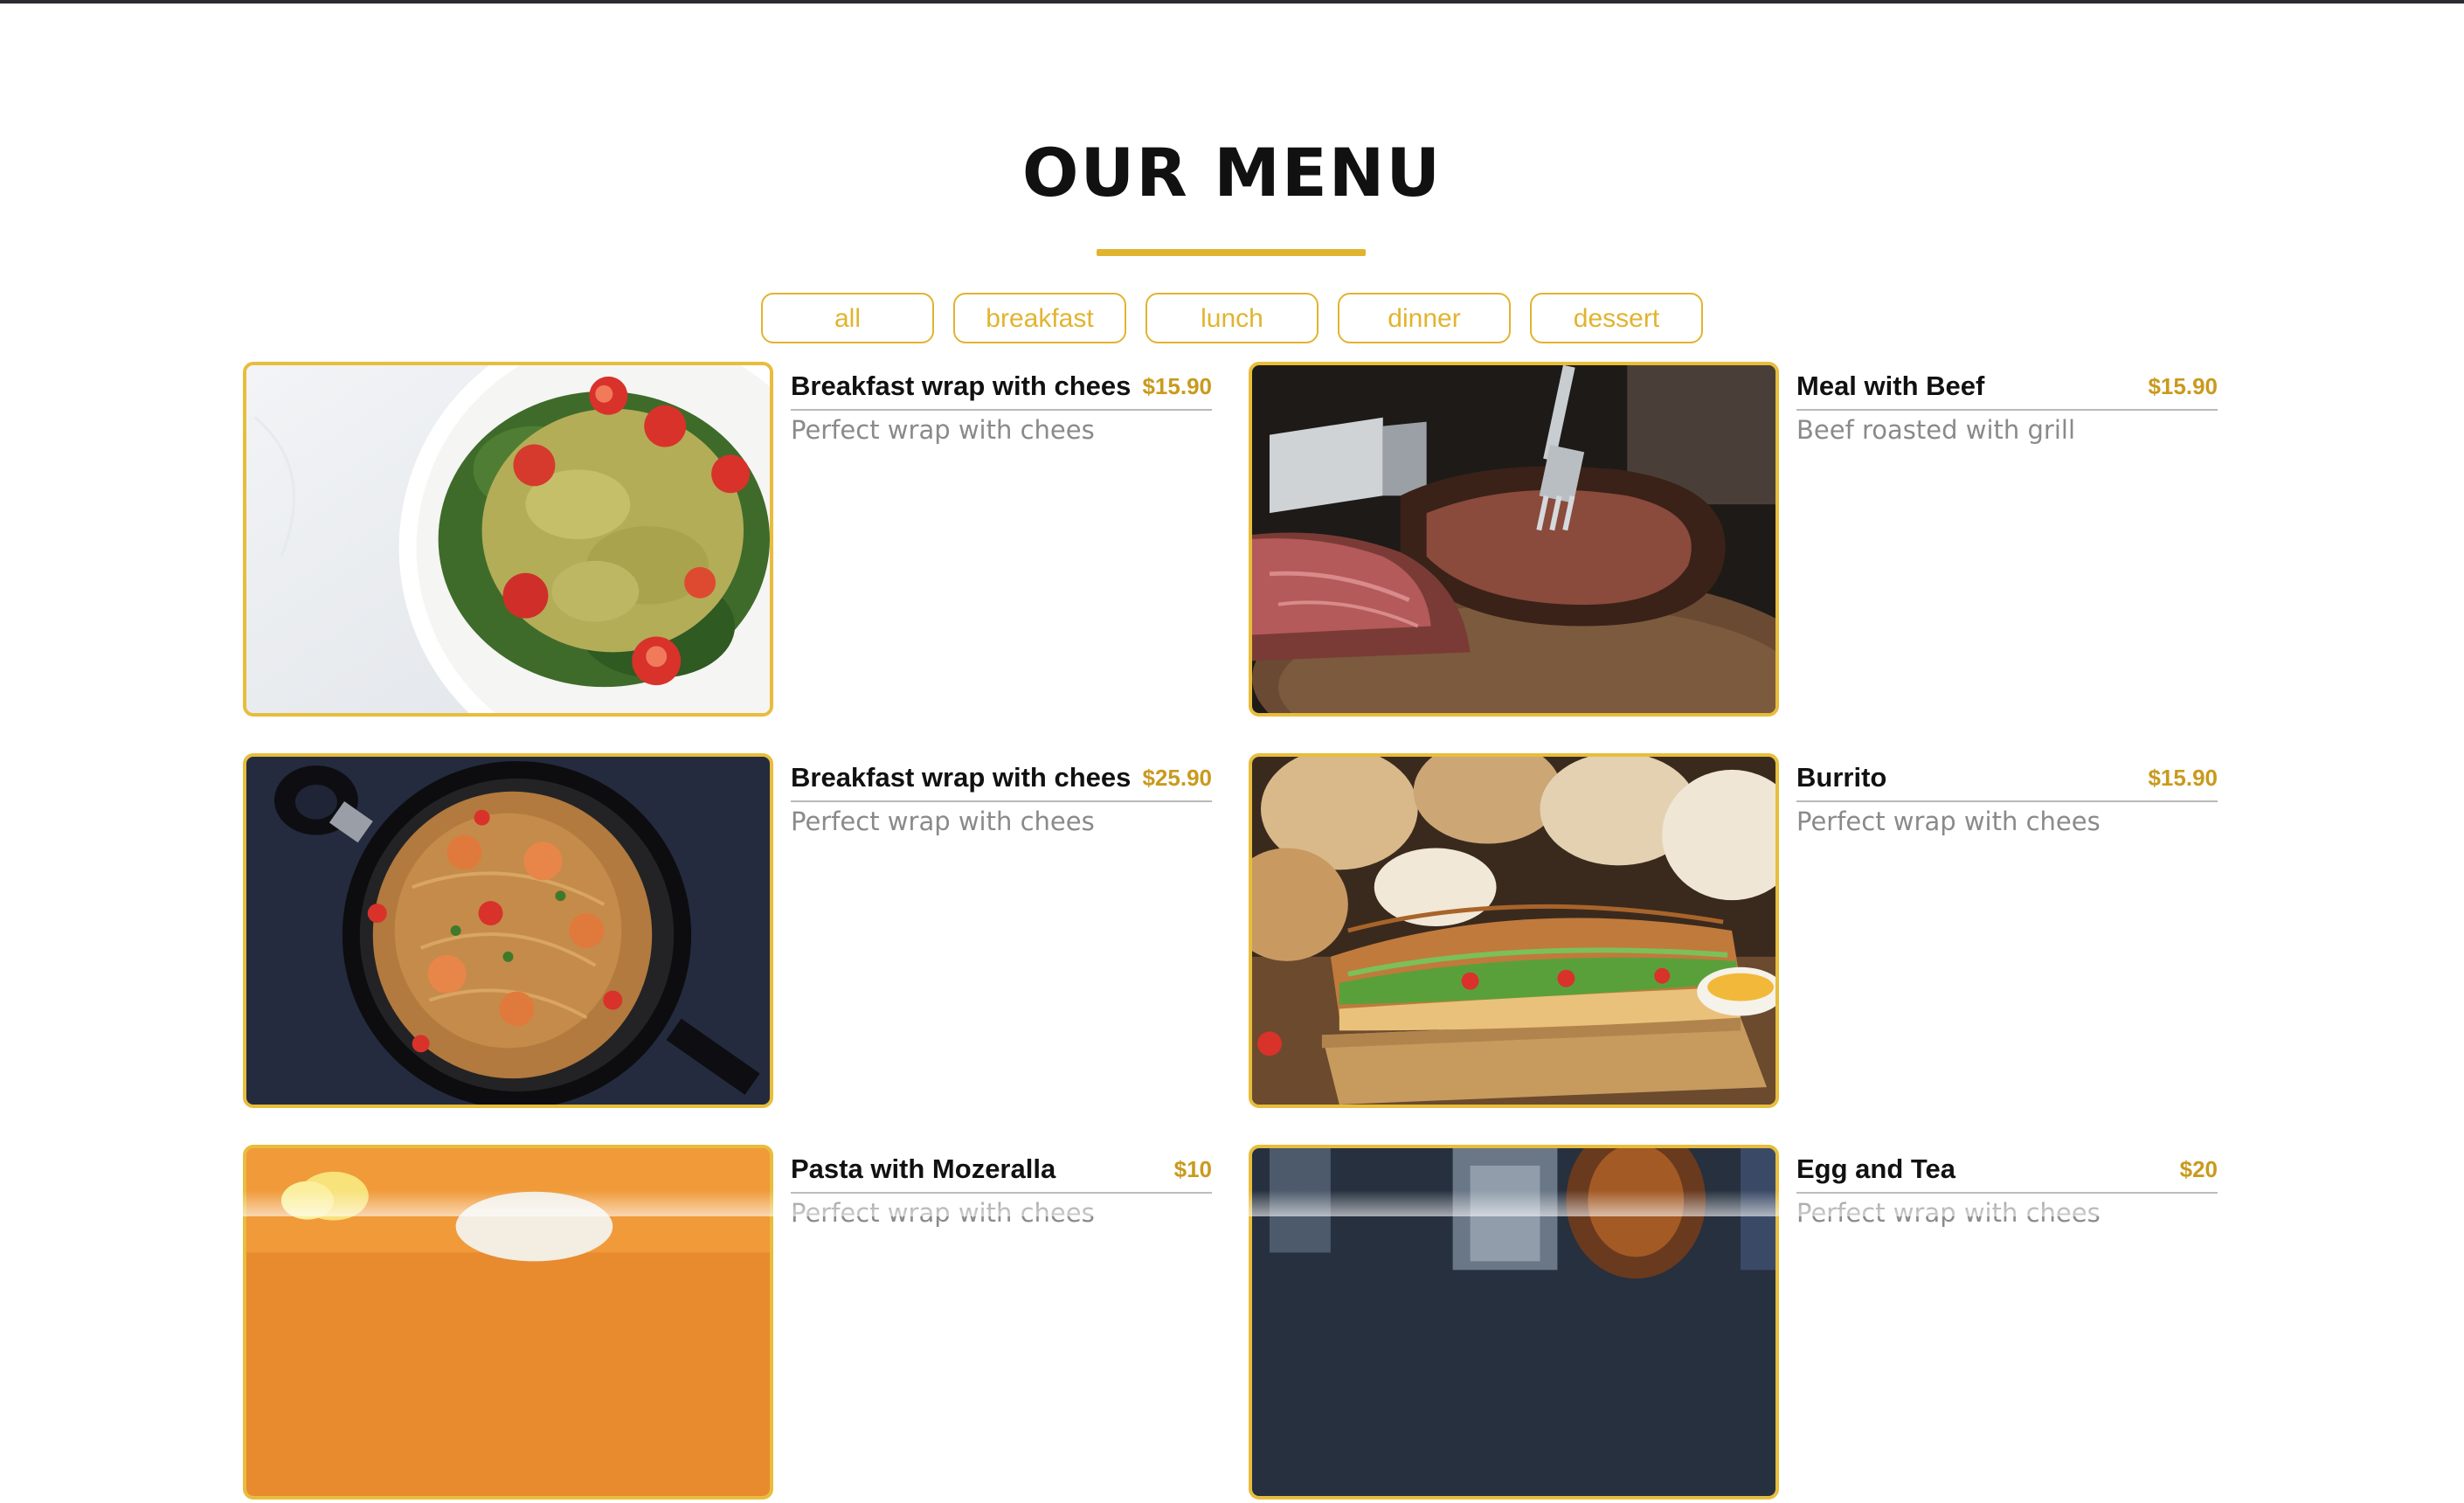 The height and width of the screenshot is (1503, 2464). What do you see at coordinates (2007, 780) in the screenshot?
I see `menu-item-header: Burrito $15.90` at bounding box center [2007, 780].